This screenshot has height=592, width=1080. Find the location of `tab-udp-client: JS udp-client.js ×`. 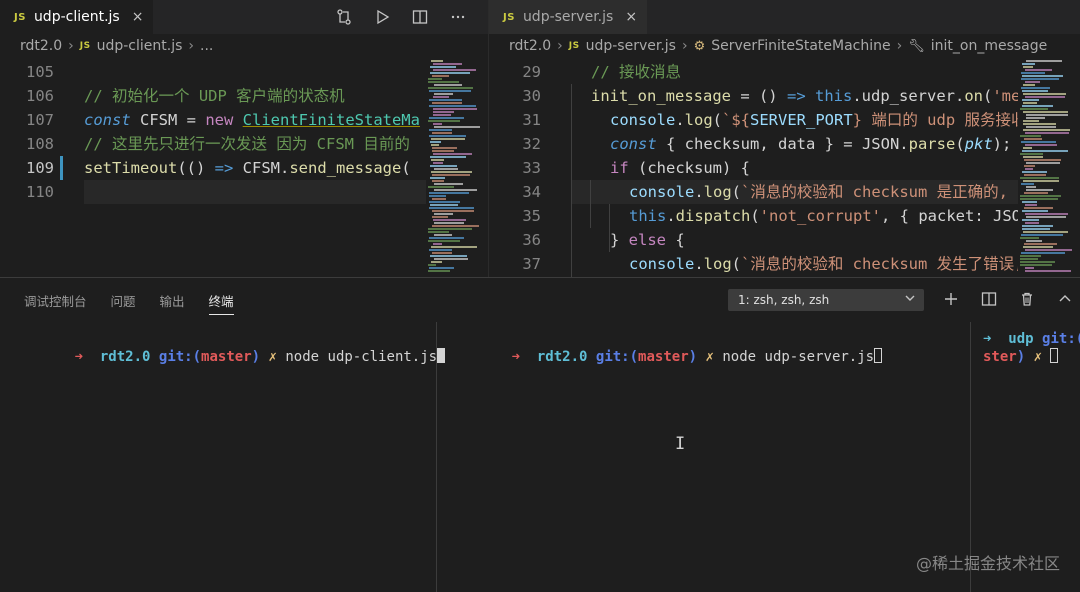

tab-udp-client: JS udp-client.js × is located at coordinates (77, 17).